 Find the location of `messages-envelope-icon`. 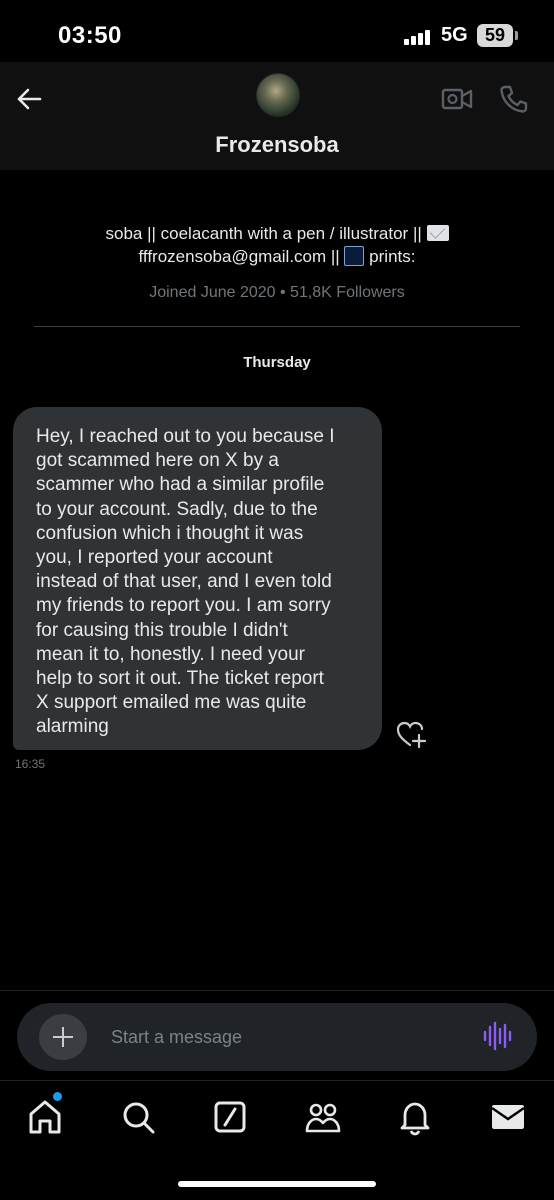

messages-envelope-icon is located at coordinates (508, 1117).